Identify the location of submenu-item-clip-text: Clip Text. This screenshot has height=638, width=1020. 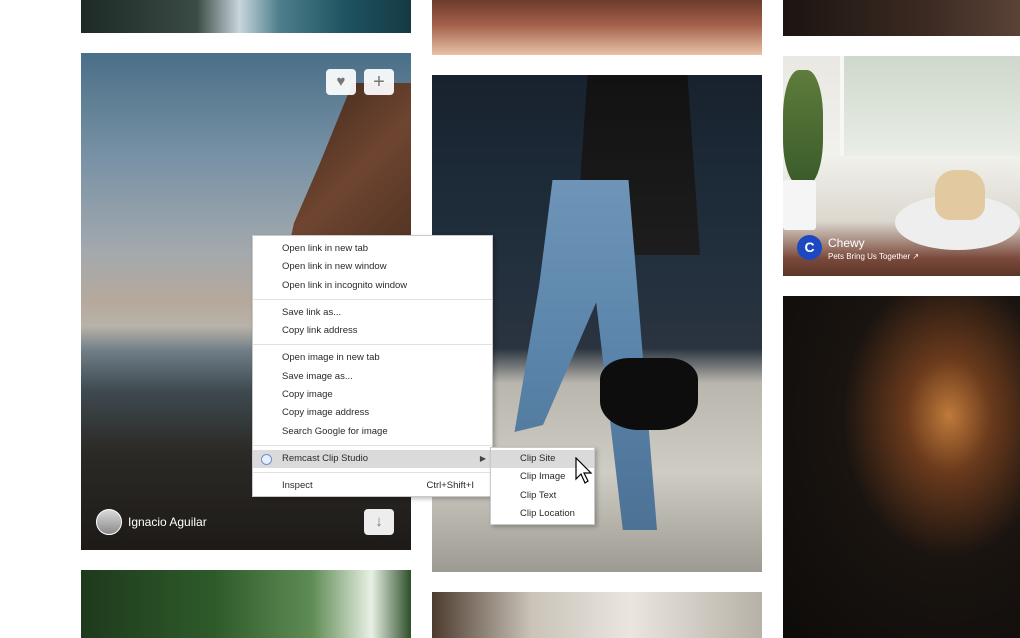
(542, 496).